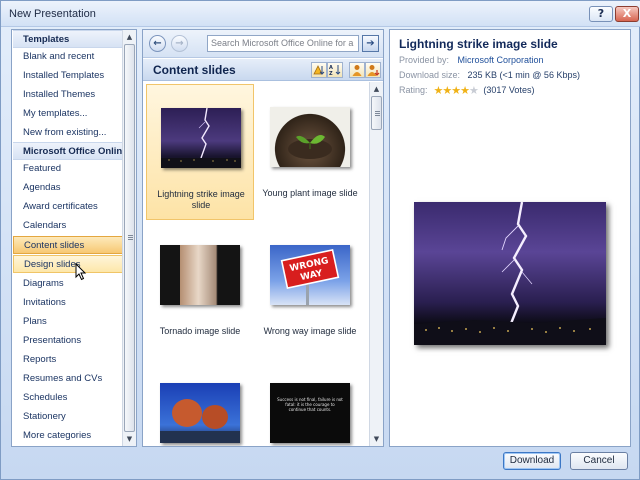  I want to click on download-button: Download, so click(532, 461).